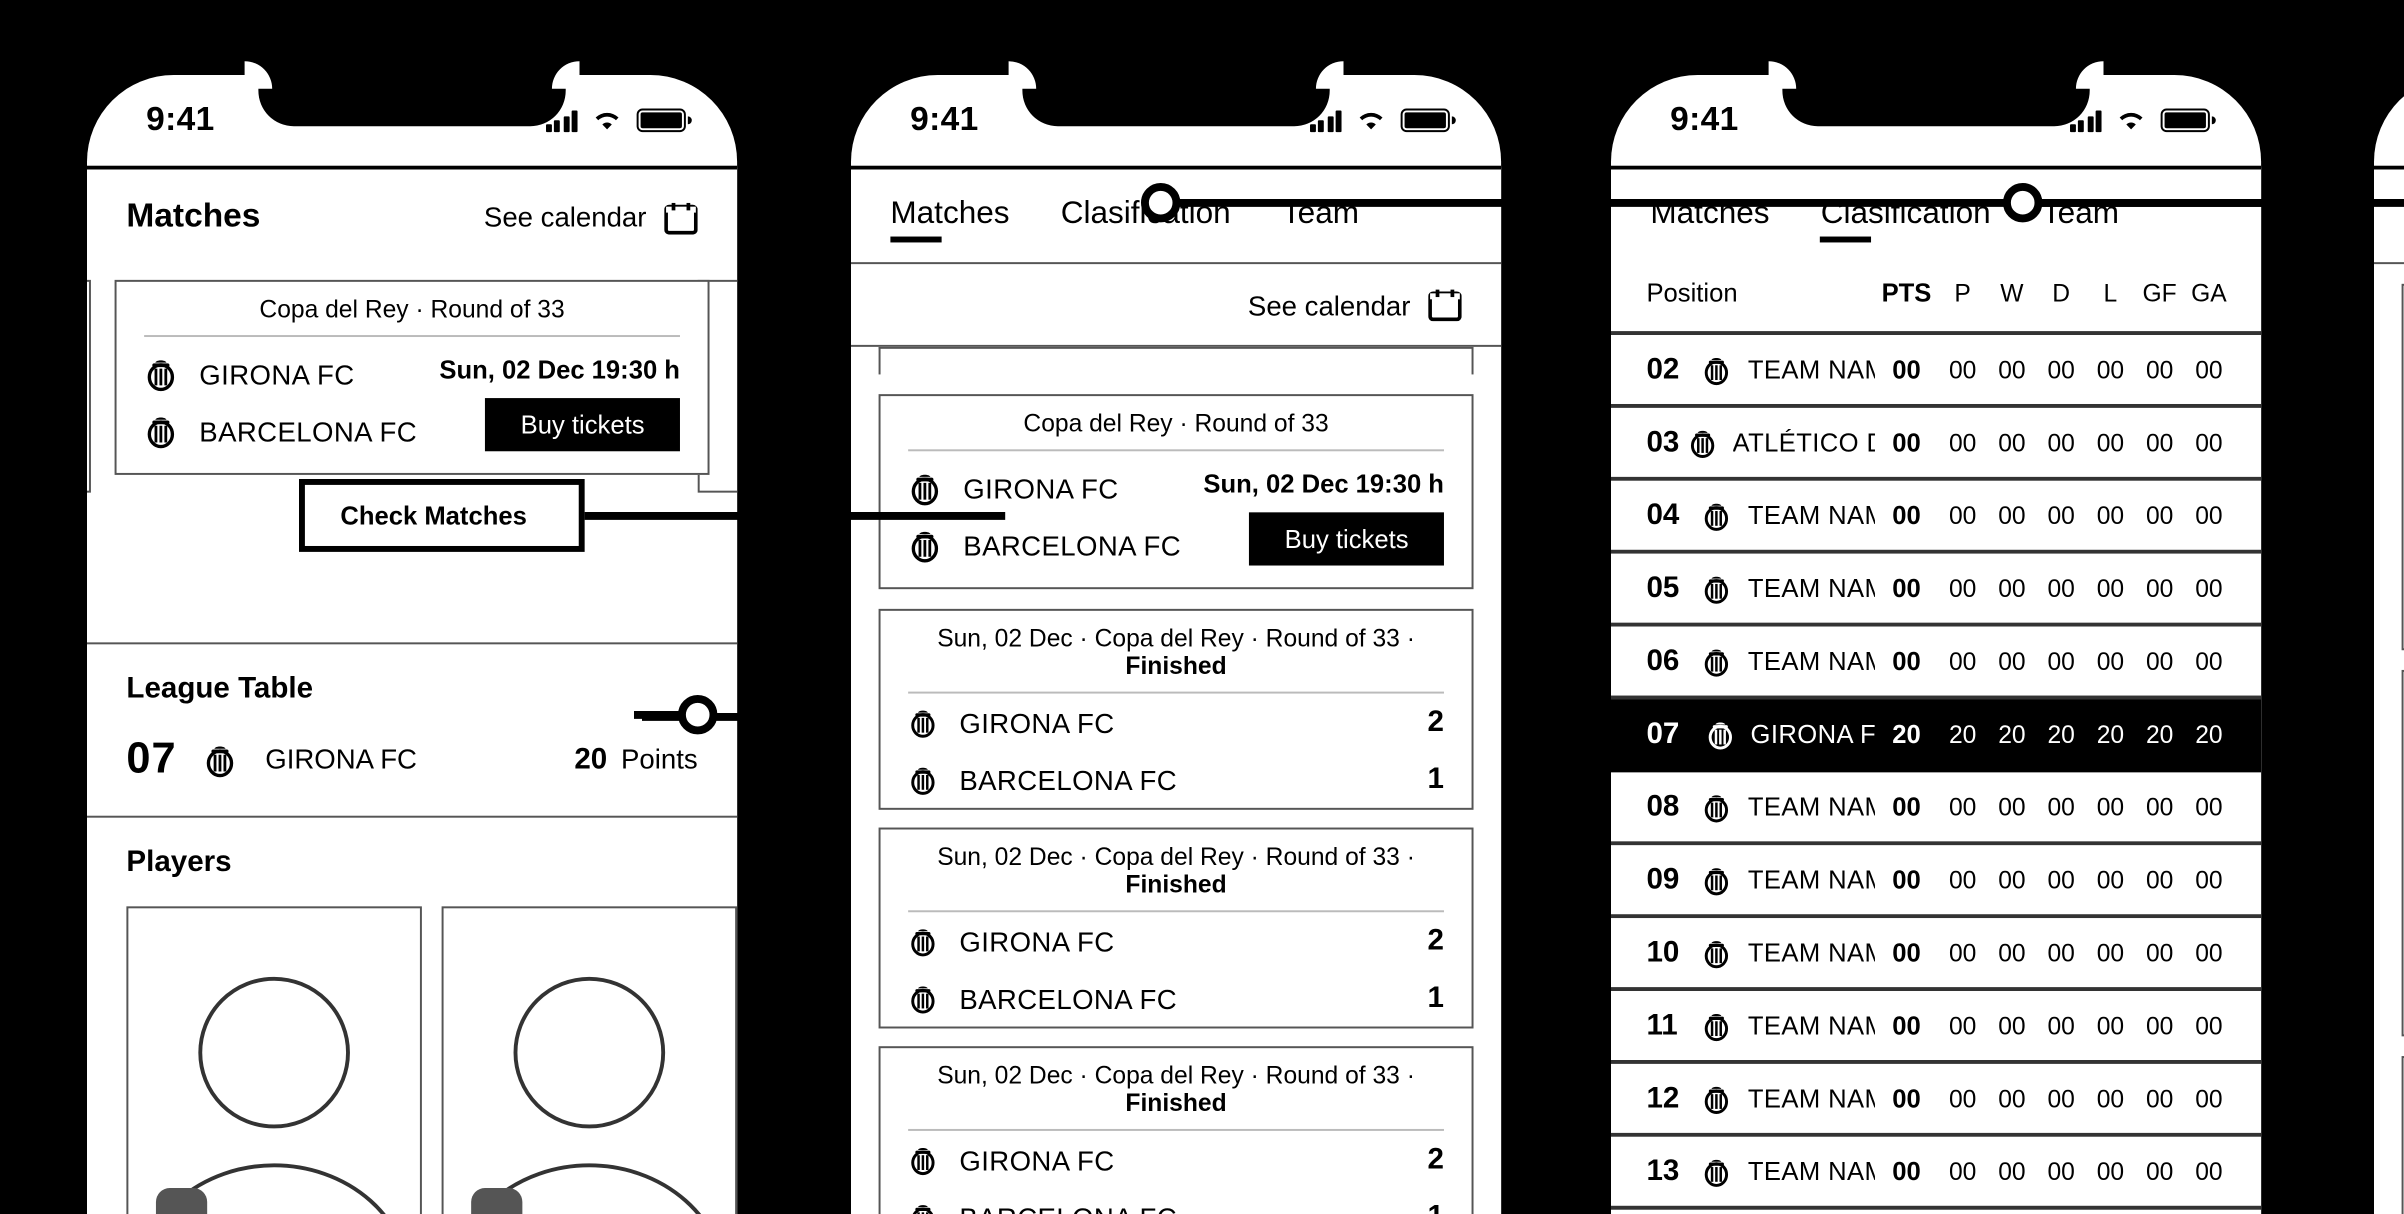 This screenshot has height=1214, width=2404. What do you see at coordinates (565, 216) in the screenshot?
I see `see-calendar-label: See calendar` at bounding box center [565, 216].